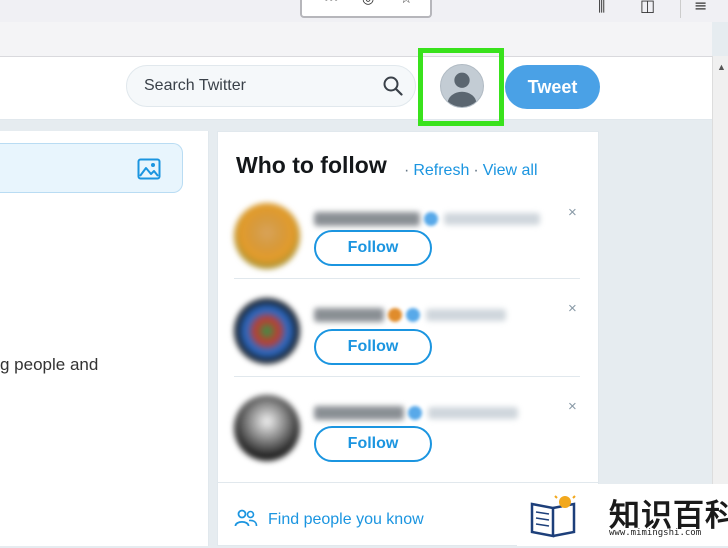  I want to click on who-to-follow-links: · Refresh · View all, so click(469, 171).